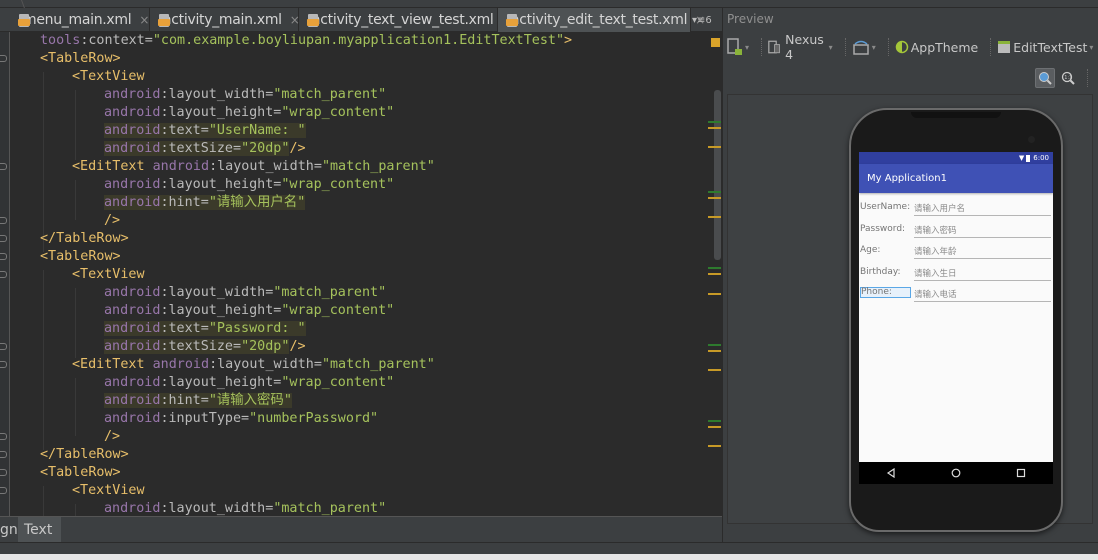 This screenshot has width=1098, height=560. I want to click on status-time: 6:00, so click(1041, 158).